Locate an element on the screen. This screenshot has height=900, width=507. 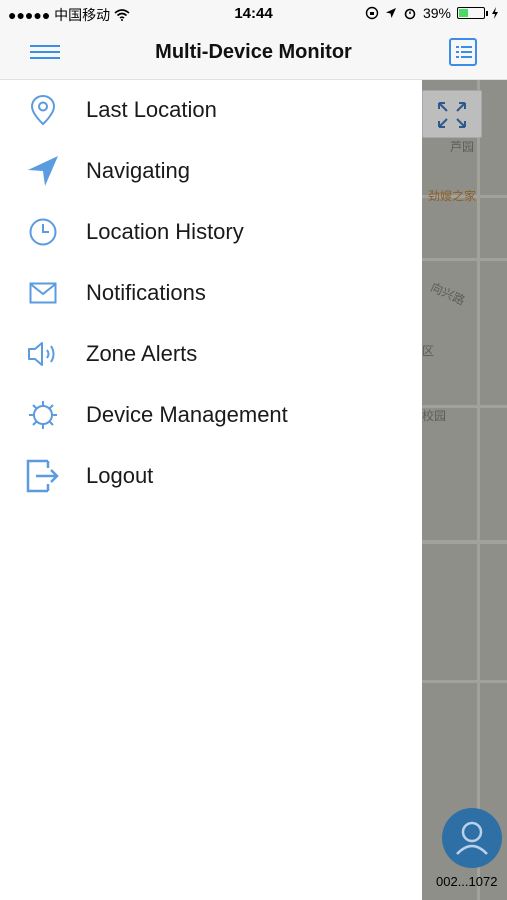
drawer-item-last-location: Last Location is located at coordinates (211, 110).